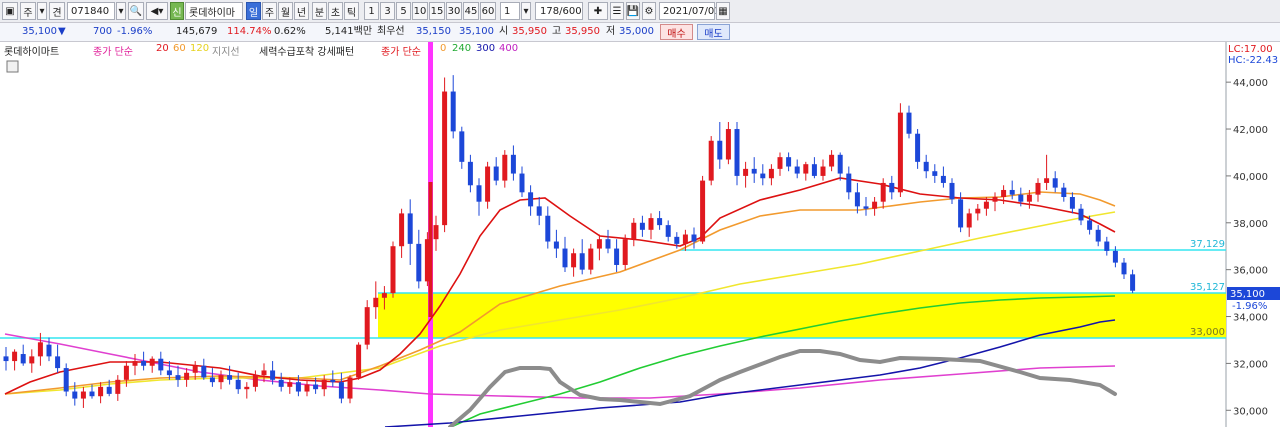  What do you see at coordinates (1207, 287) in the screenshot?
I see `level-label-middle: 35,127` at bounding box center [1207, 287].